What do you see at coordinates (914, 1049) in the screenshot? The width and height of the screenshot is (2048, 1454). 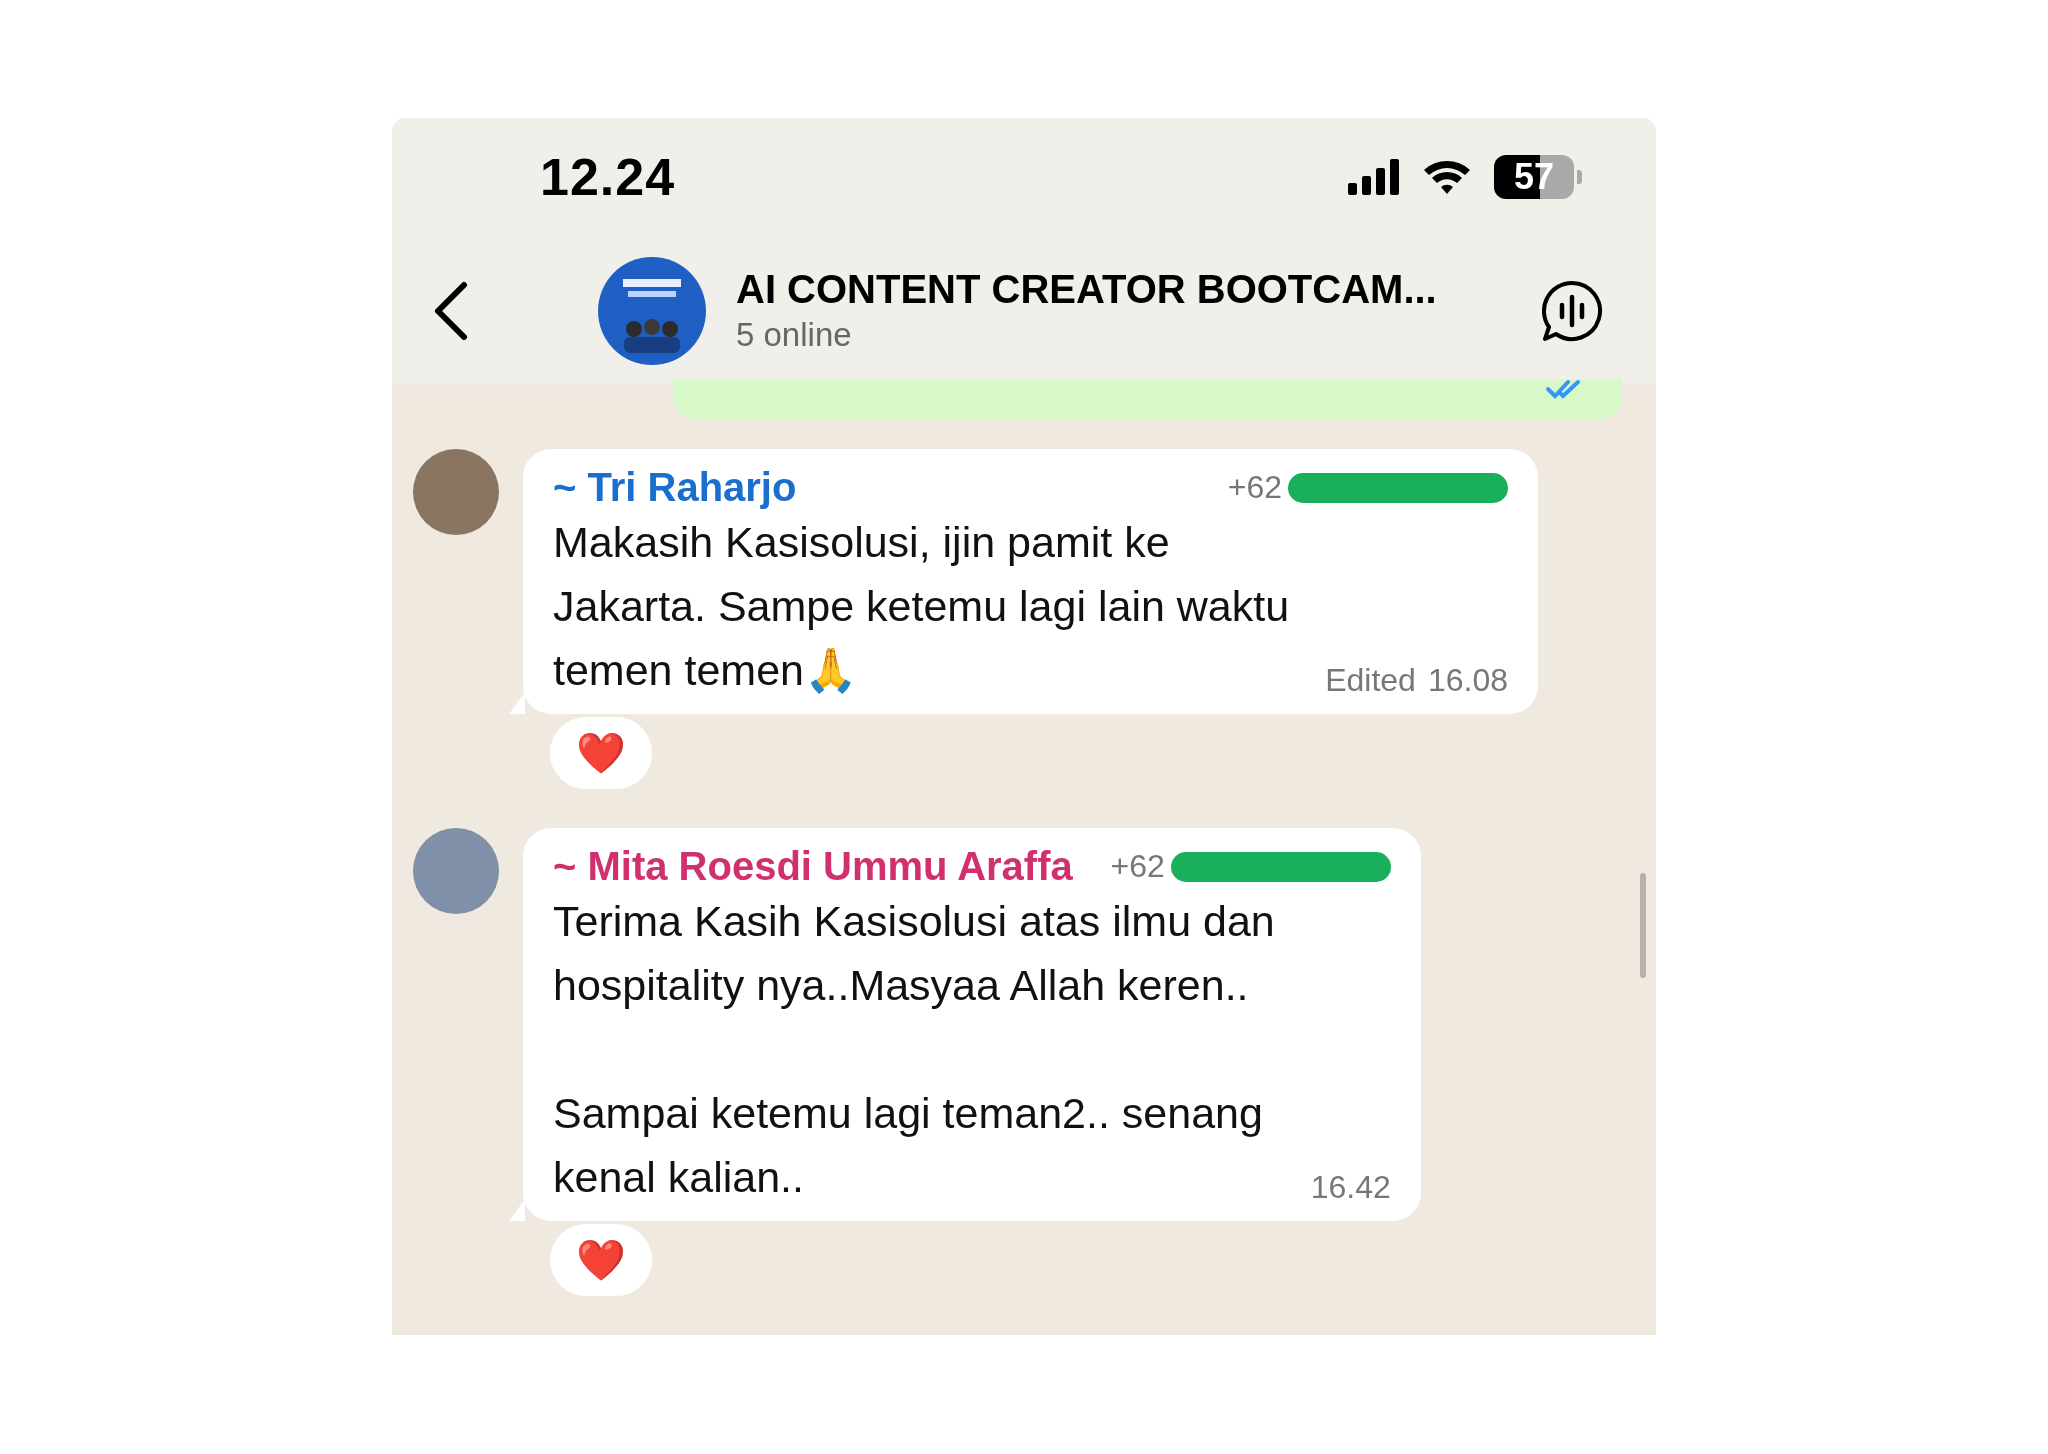 I see `message-text: Terima Kasih Kasisolusi atas ilmu dan hospitality nya..Masyaa Allah keren.. Sampai ketemu lagi teman2.. senang kenal kalian..` at bounding box center [914, 1049].